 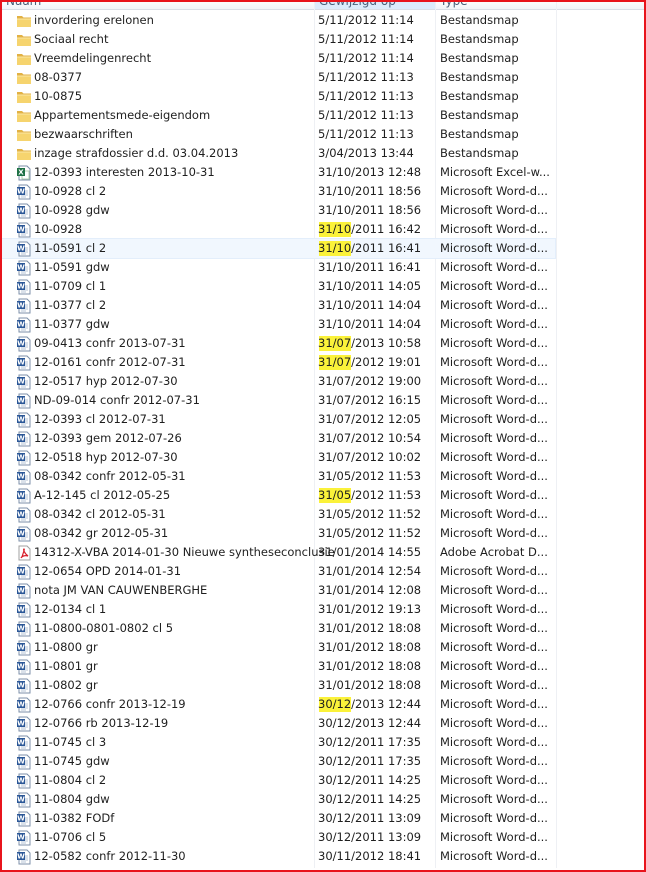 I want to click on file-name: 12-0766 confr 2013-12-19, so click(x=110, y=704).